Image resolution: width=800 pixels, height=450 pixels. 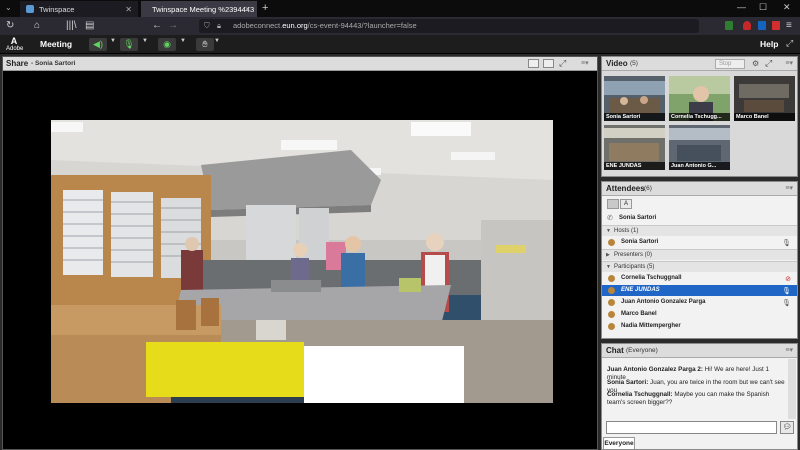 What do you see at coordinates (217, 41) in the screenshot?
I see `status-dropdown-icon: ▼` at bounding box center [217, 41].